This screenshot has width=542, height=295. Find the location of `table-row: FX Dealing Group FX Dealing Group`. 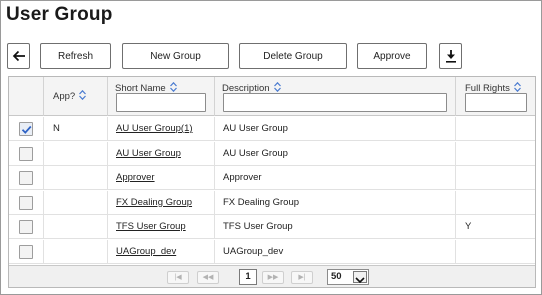

table-row: FX Dealing Group FX Dealing Group is located at coordinates (272, 202).